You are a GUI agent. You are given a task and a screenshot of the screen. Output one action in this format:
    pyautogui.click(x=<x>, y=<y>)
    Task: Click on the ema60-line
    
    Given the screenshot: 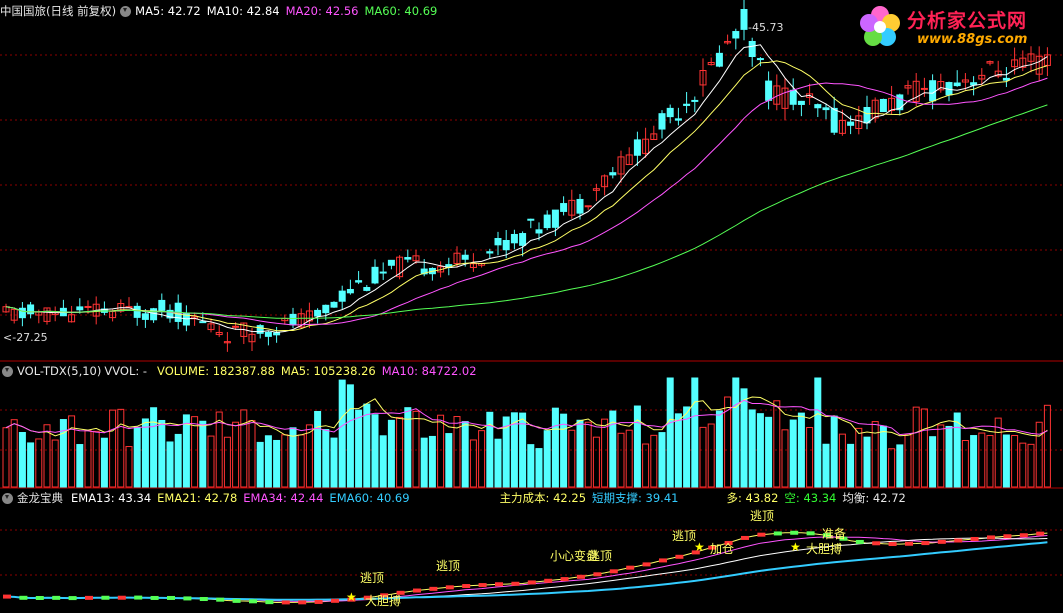 What is the action you would take?
    pyautogui.click(x=526, y=571)
    